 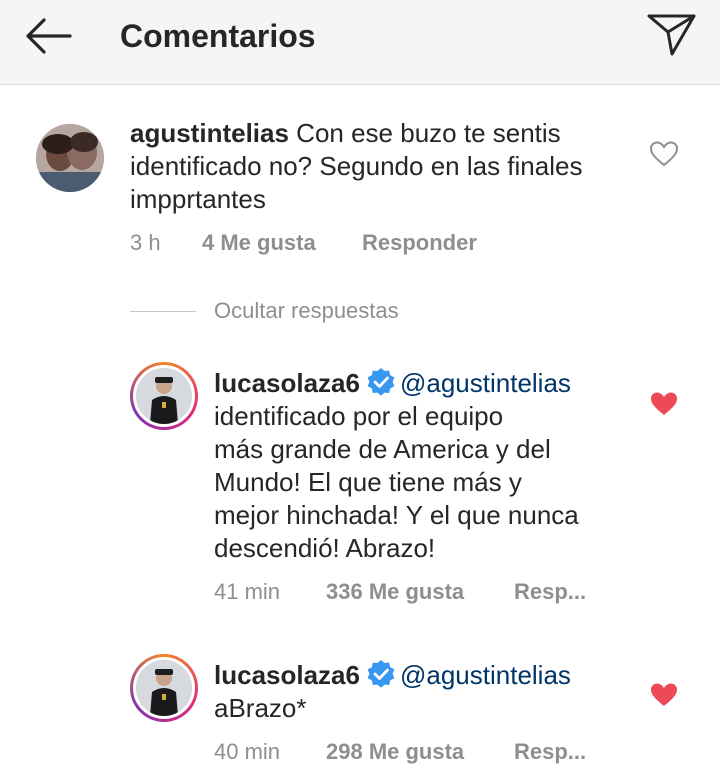 I want to click on reply-likes: 336 Me gusta, so click(x=395, y=592).